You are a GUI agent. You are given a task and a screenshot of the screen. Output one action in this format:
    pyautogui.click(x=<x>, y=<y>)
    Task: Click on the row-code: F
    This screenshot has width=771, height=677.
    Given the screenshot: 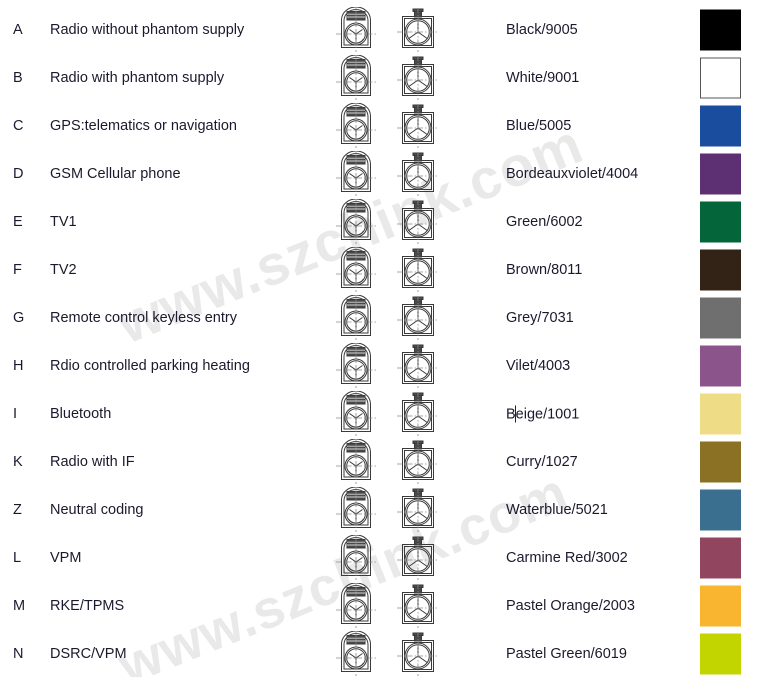 What is the action you would take?
    pyautogui.click(x=17, y=269)
    